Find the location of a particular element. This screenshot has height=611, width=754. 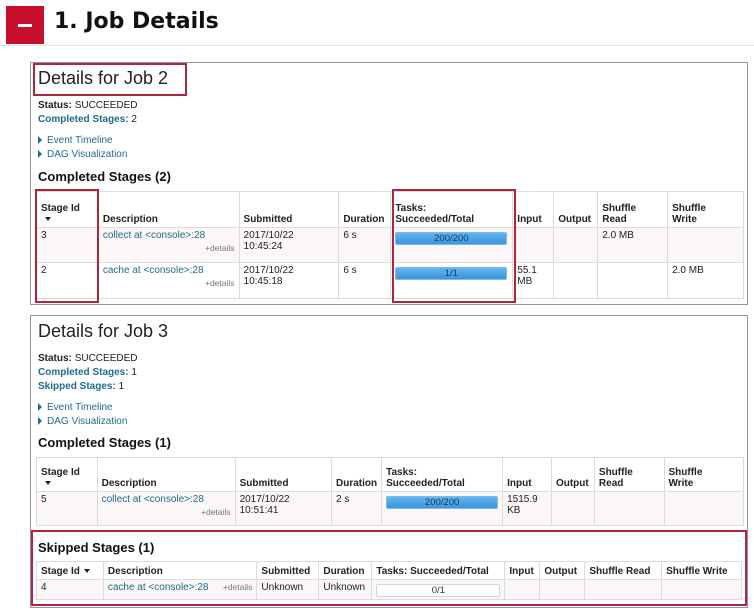

description-cell: cache at <console>:28 +details is located at coordinates (180, 589).